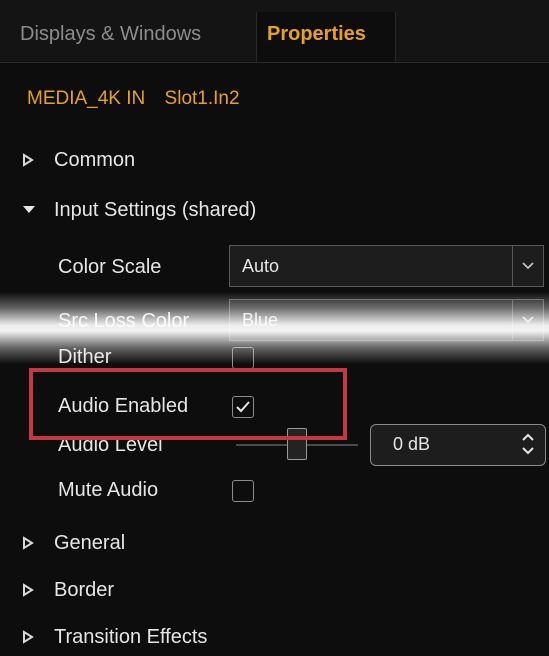 This screenshot has height=656, width=549. Describe the element at coordinates (131, 637) in the screenshot. I see `section-transition-effects-label: Transition Effects` at that location.